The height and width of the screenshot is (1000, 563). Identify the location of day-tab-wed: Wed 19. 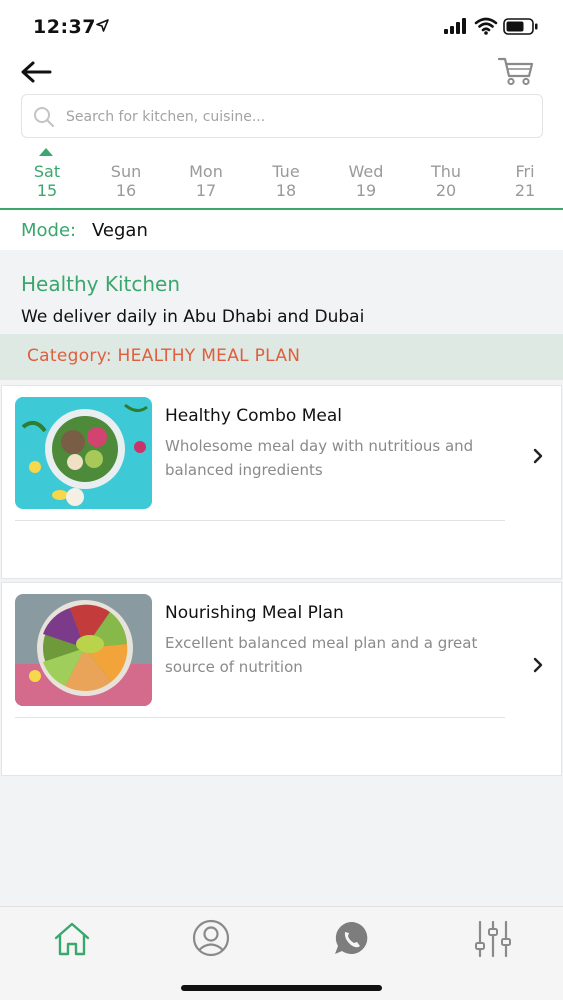
(366, 181).